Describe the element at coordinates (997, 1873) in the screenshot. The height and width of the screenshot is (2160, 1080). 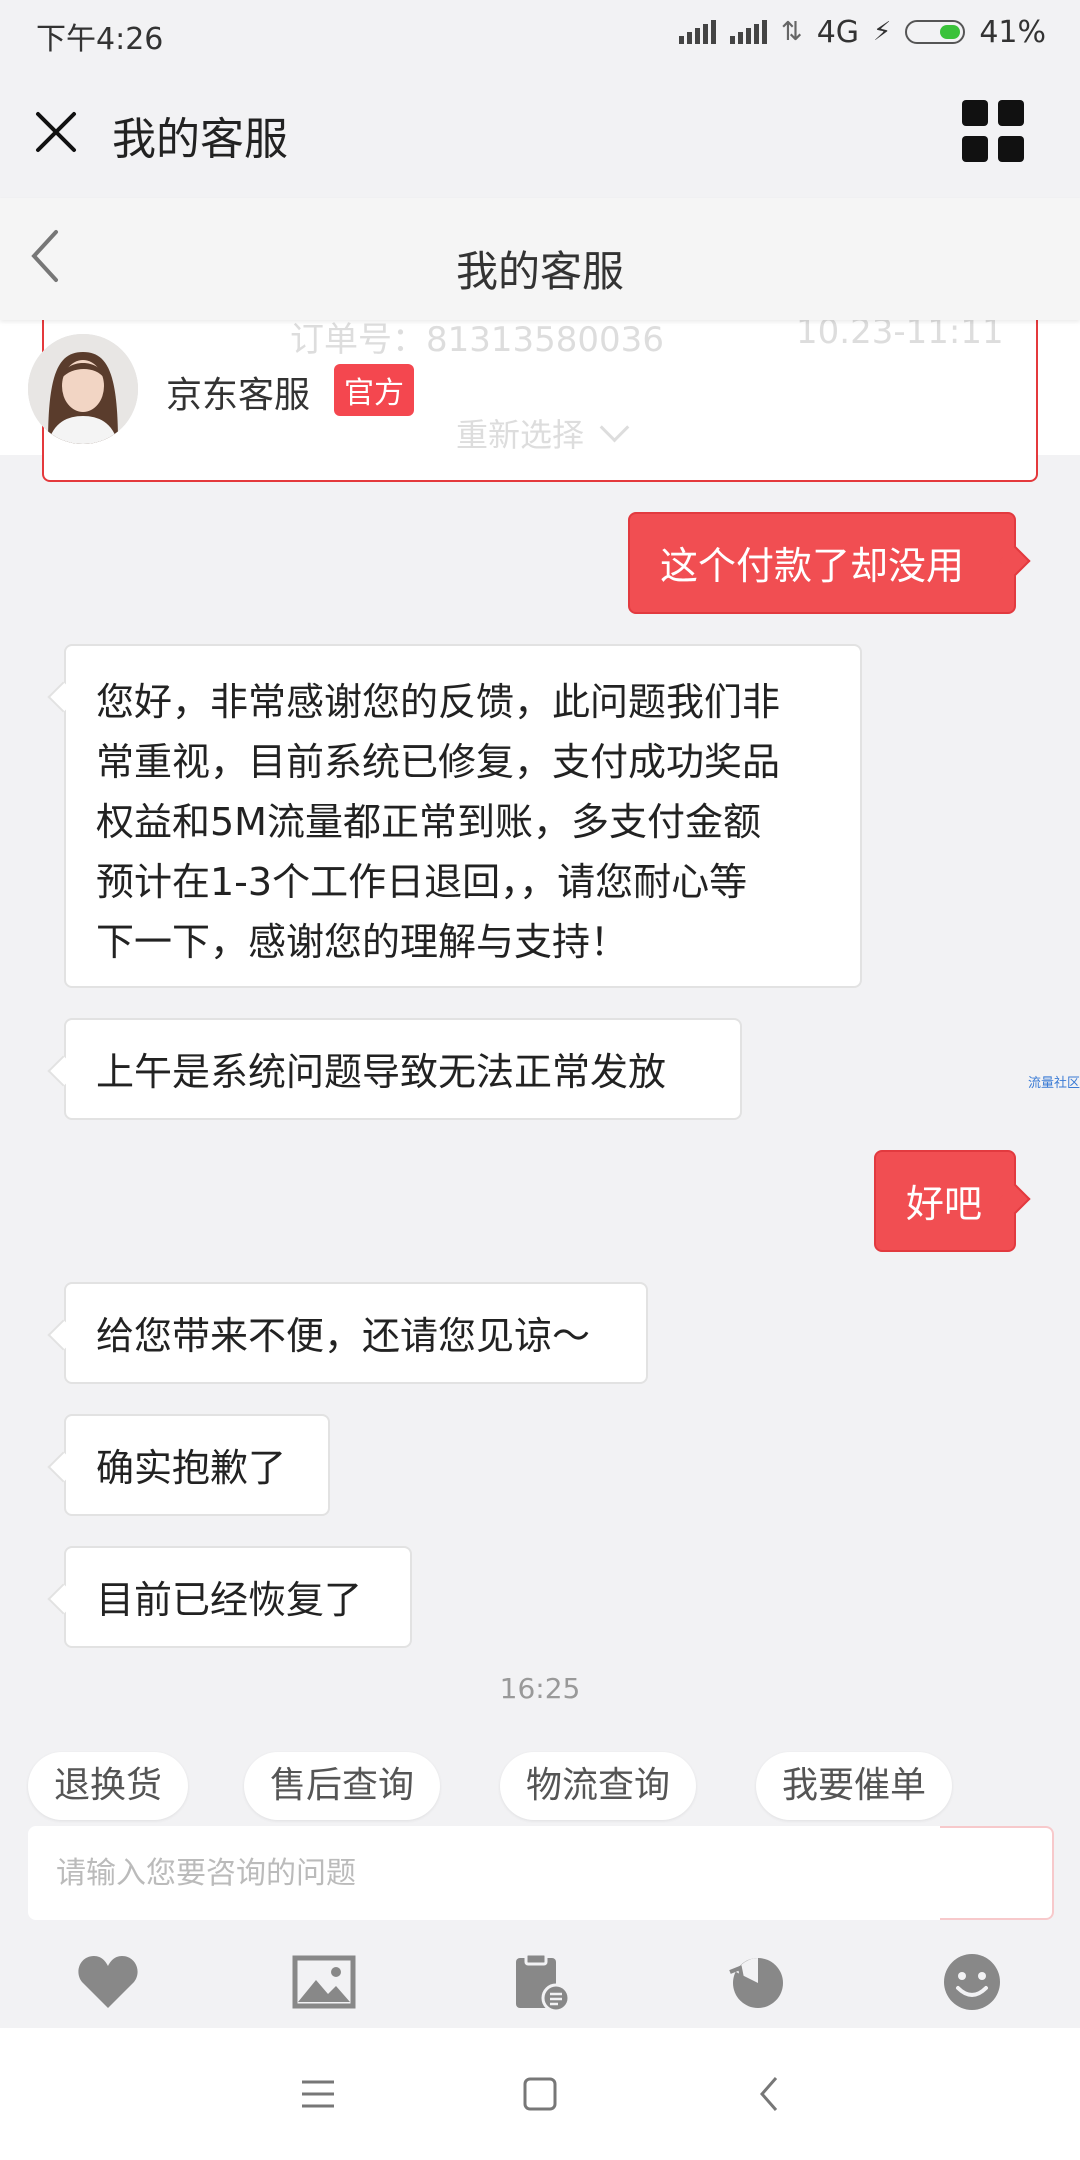
I see `input-accent-border` at that location.